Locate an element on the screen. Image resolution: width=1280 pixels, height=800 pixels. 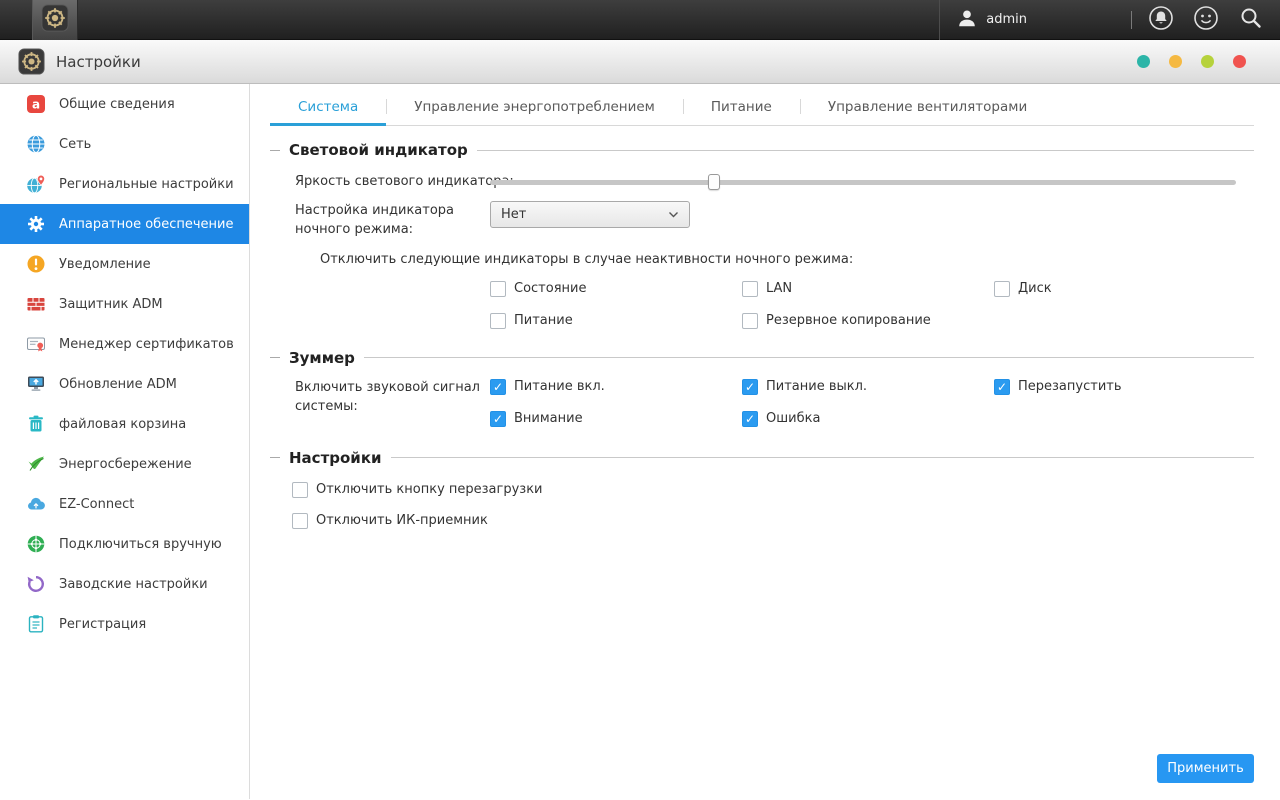
checkbox-label: Ошибка is located at coordinates (793, 418).